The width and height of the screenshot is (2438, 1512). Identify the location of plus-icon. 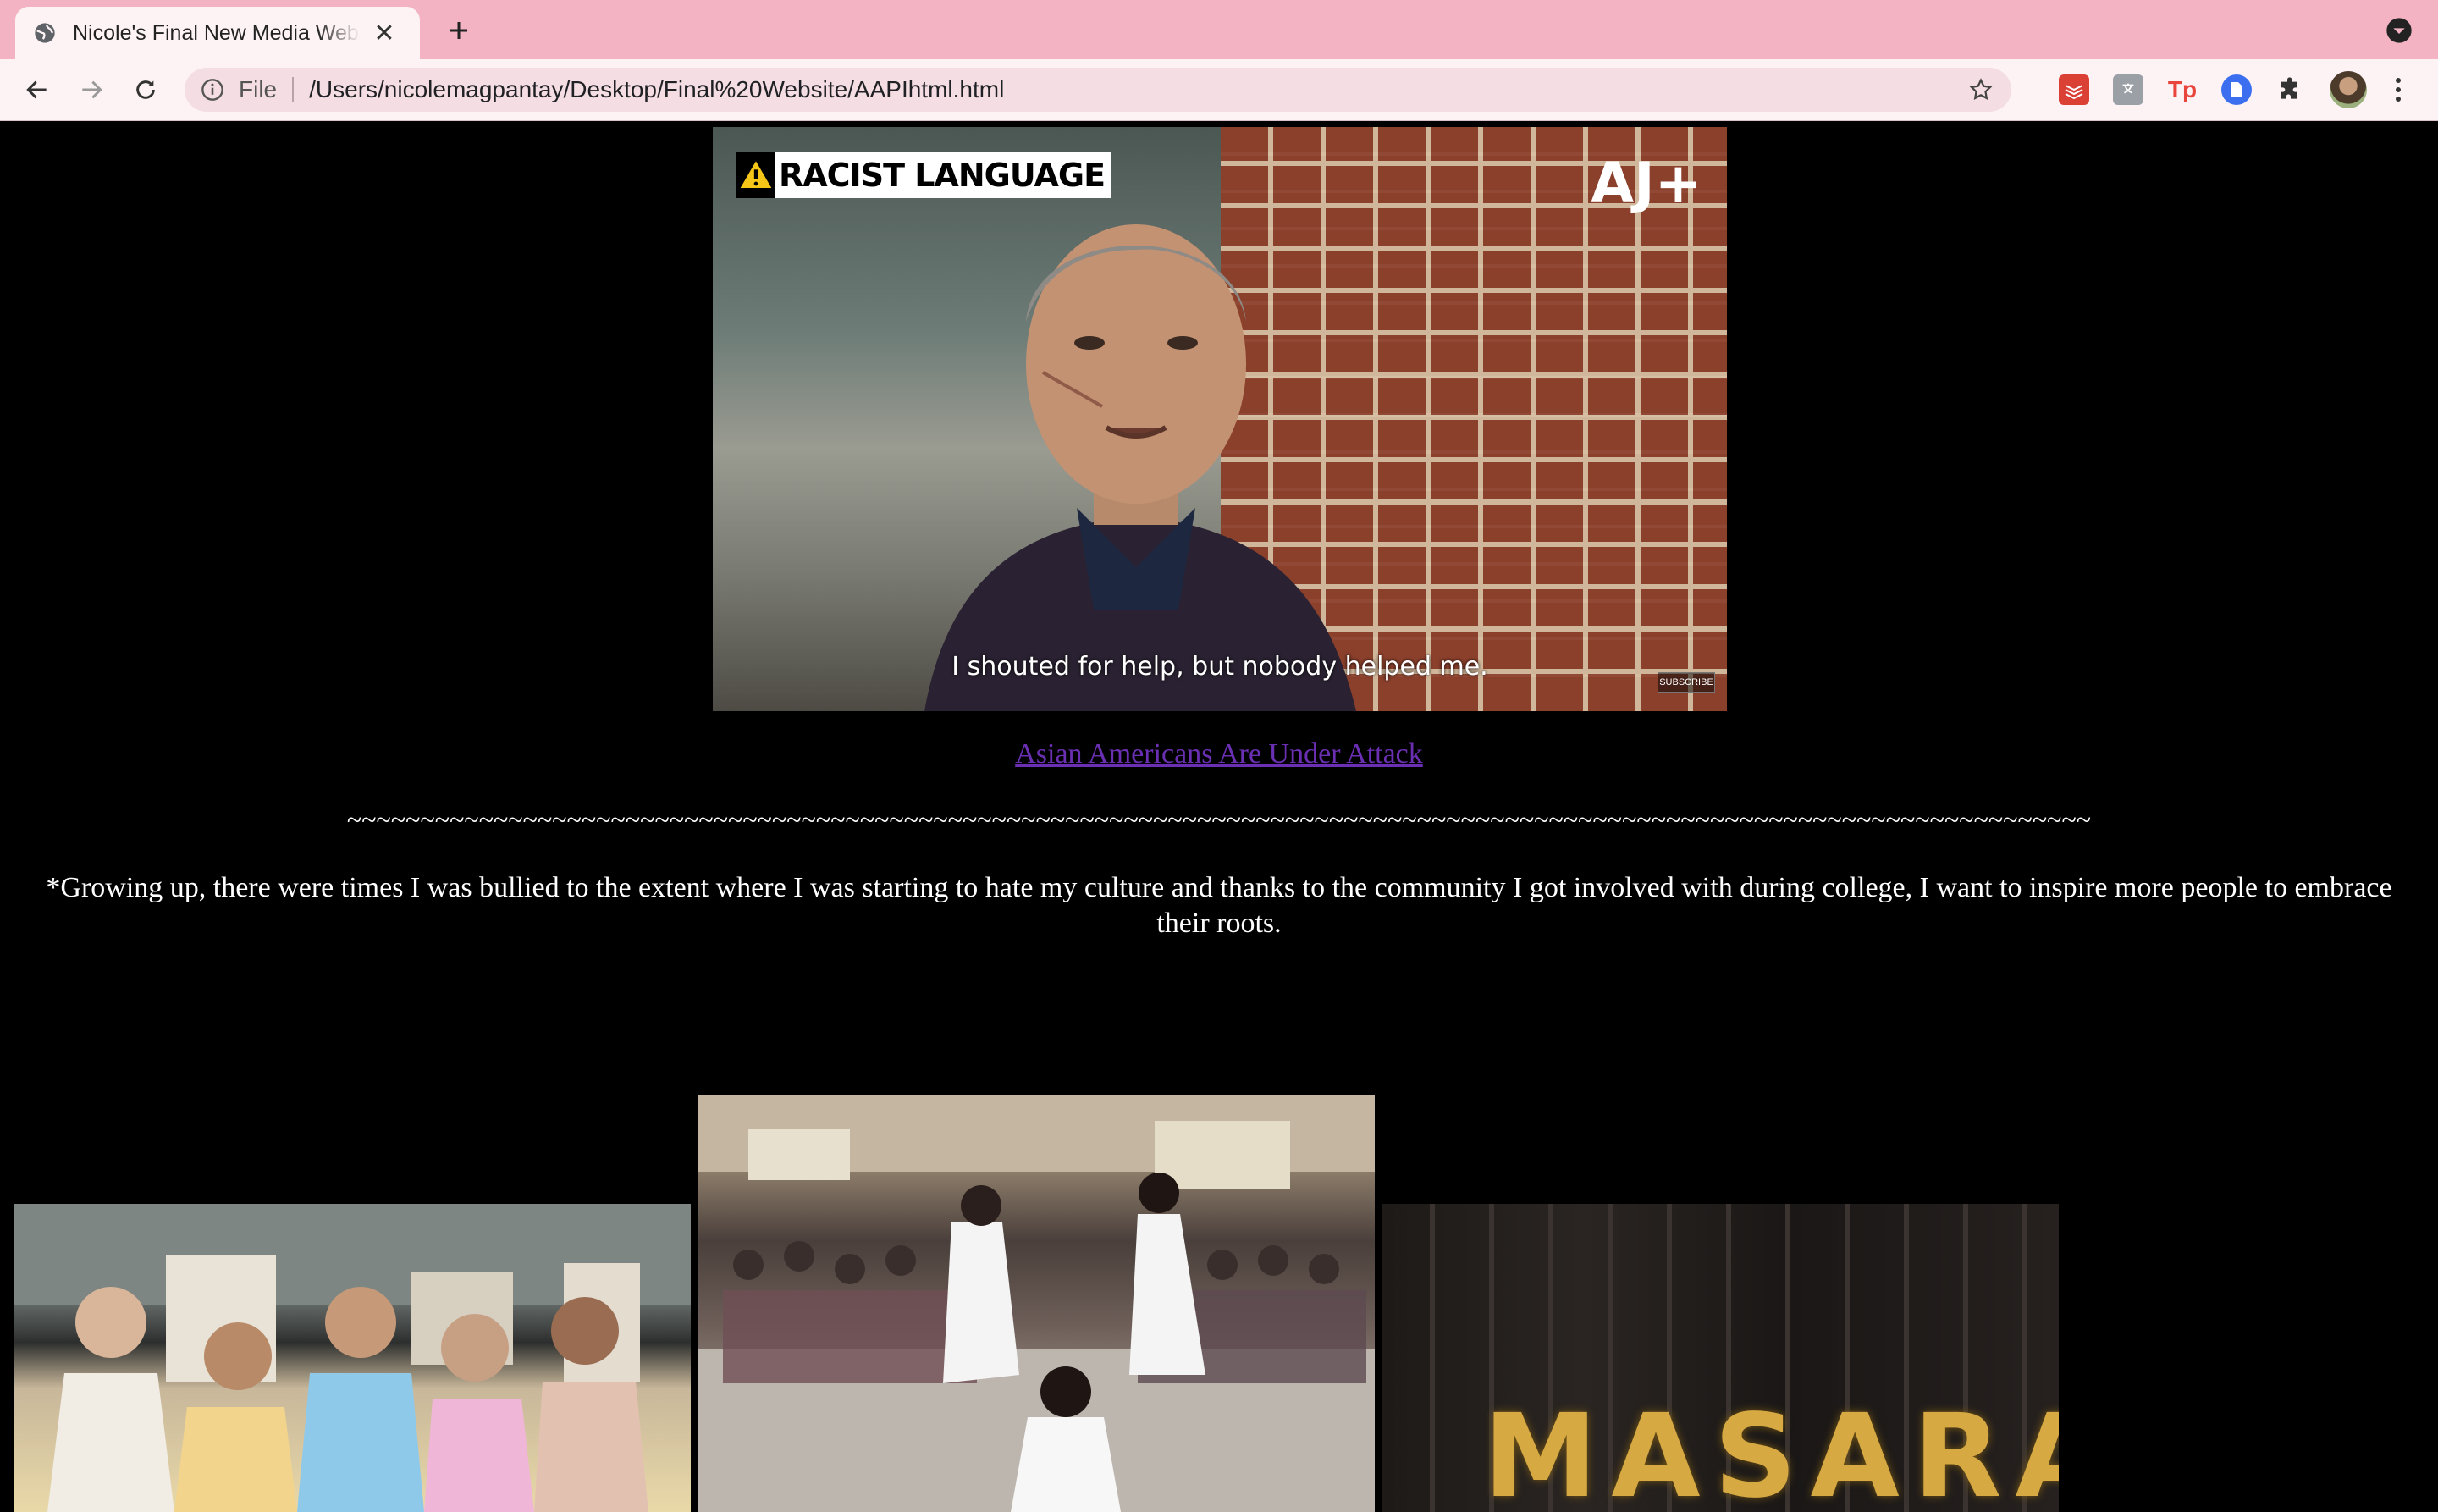
(458, 30).